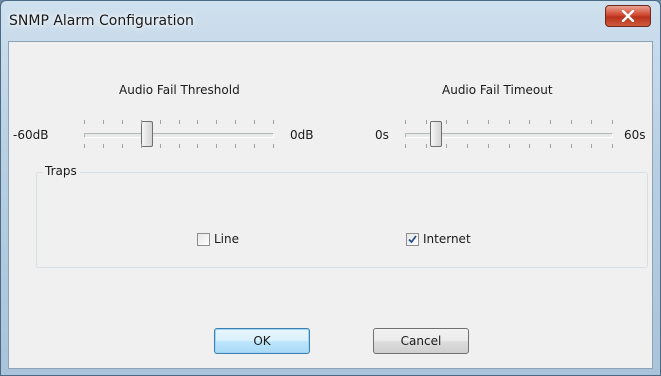 This screenshot has height=376, width=661. I want to click on internet-checkbox-label: Internet, so click(447, 239).